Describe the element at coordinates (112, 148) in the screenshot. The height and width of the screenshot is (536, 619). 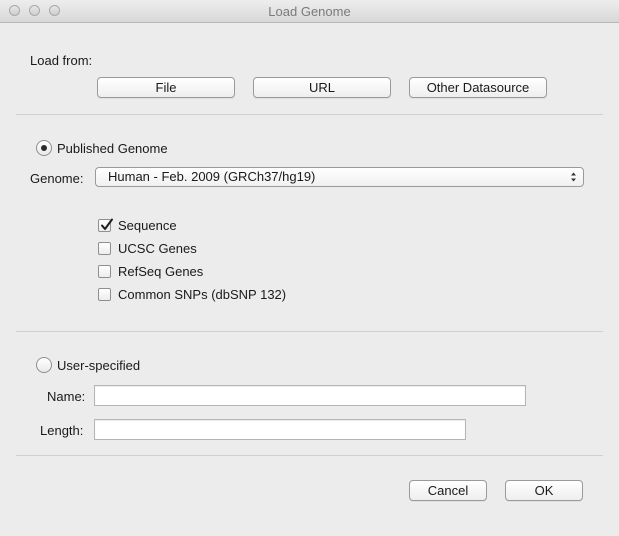
I see `published-genome-label: Published Genome` at that location.